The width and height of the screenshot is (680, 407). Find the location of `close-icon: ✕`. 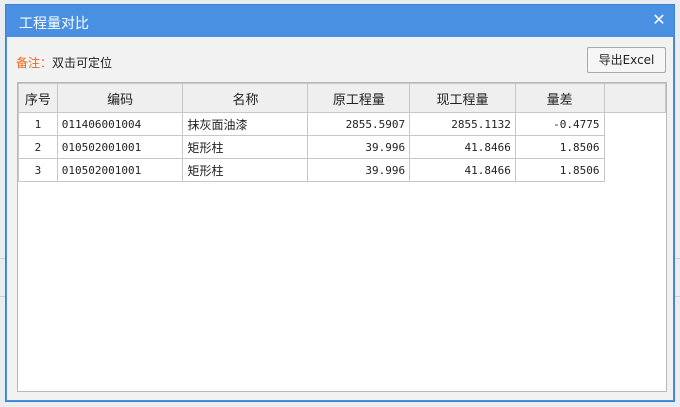

close-icon: ✕ is located at coordinates (659, 20).